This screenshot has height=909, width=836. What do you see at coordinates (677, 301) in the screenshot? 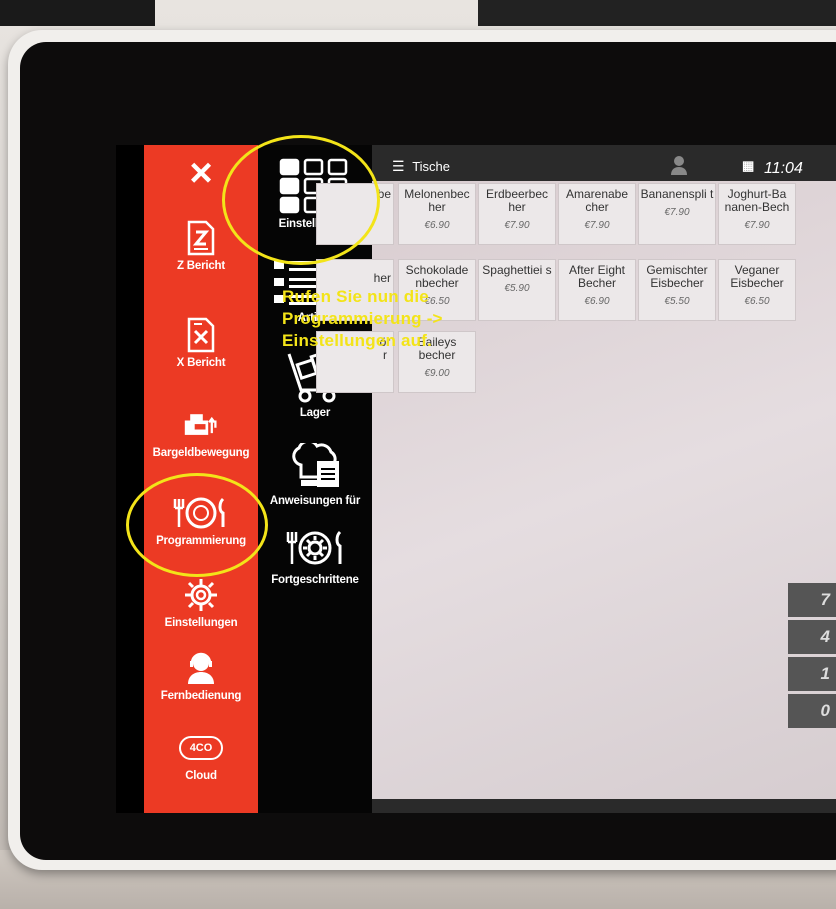
I see `product-price: €5.50` at bounding box center [677, 301].